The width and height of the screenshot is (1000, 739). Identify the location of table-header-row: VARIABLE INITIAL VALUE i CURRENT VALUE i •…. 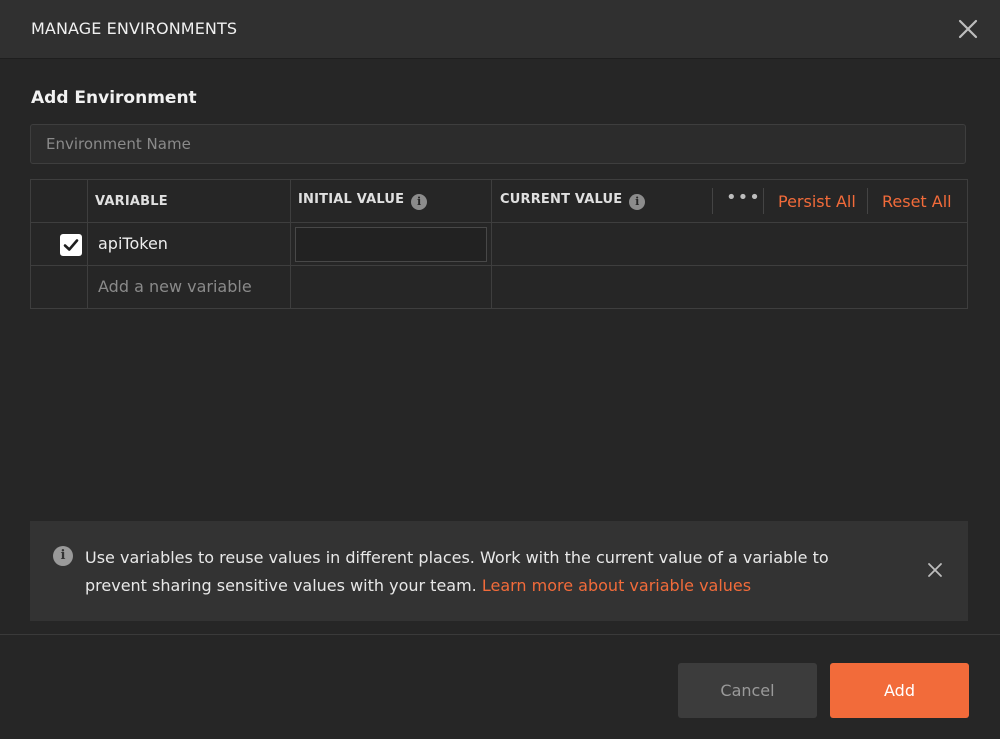
(499, 201).